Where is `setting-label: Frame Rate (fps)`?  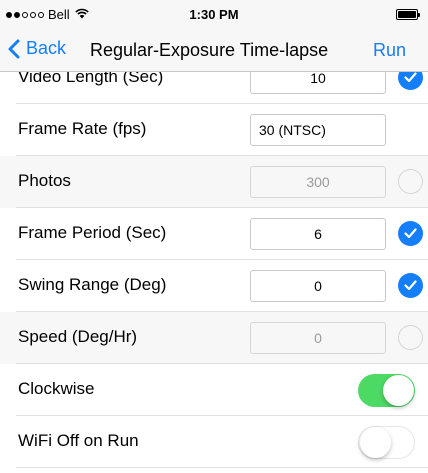
setting-label: Frame Rate (fps) is located at coordinates (82, 128).